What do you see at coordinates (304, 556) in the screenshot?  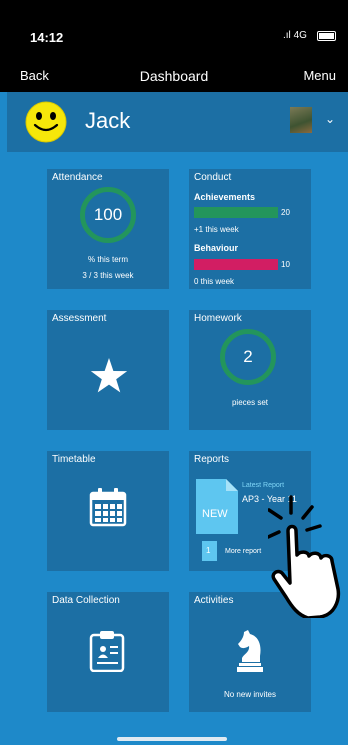 I see `tap-gesture-hand-icon` at bounding box center [304, 556].